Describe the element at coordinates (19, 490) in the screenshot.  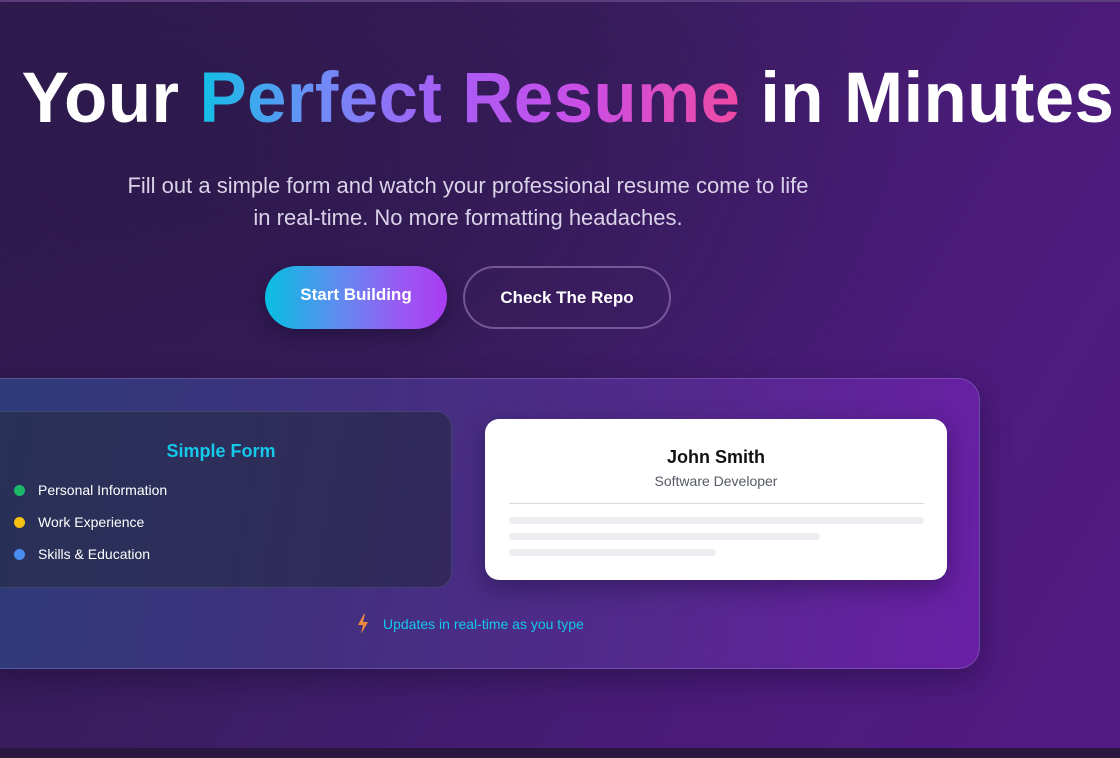
I see `green-dot-icon` at that location.